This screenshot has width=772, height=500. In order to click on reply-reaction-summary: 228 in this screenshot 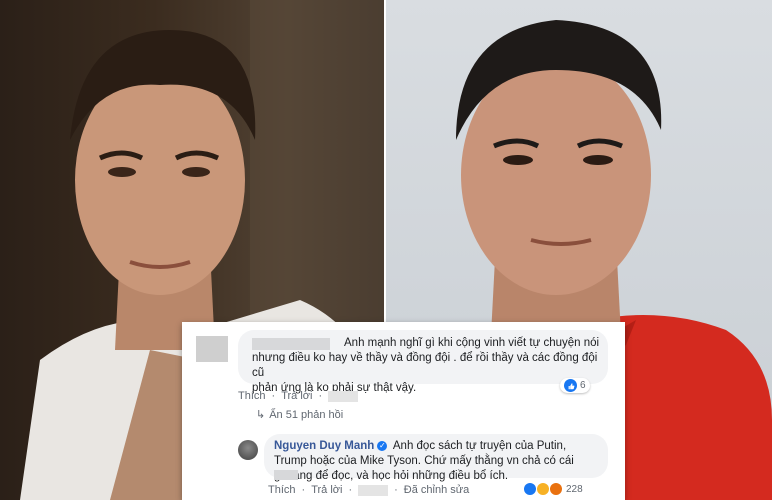, I will do `click(553, 489)`.